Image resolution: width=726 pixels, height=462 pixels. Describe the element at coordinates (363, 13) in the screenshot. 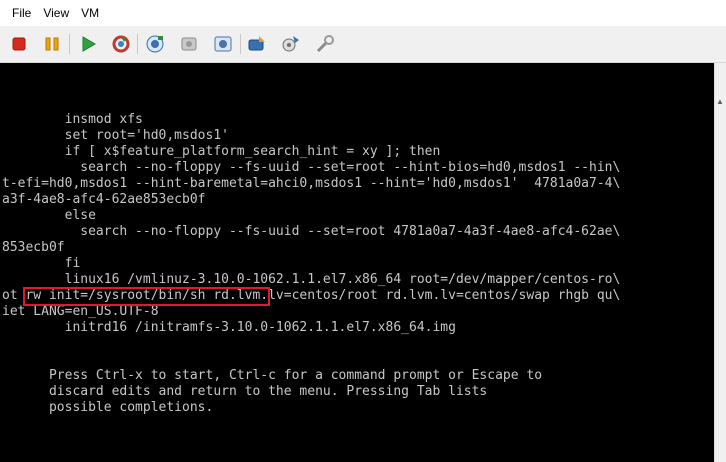

I see `menu-bar: File View VM` at that location.